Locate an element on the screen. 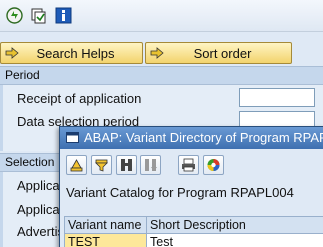  table-row: TEST Test is located at coordinates (193, 240).